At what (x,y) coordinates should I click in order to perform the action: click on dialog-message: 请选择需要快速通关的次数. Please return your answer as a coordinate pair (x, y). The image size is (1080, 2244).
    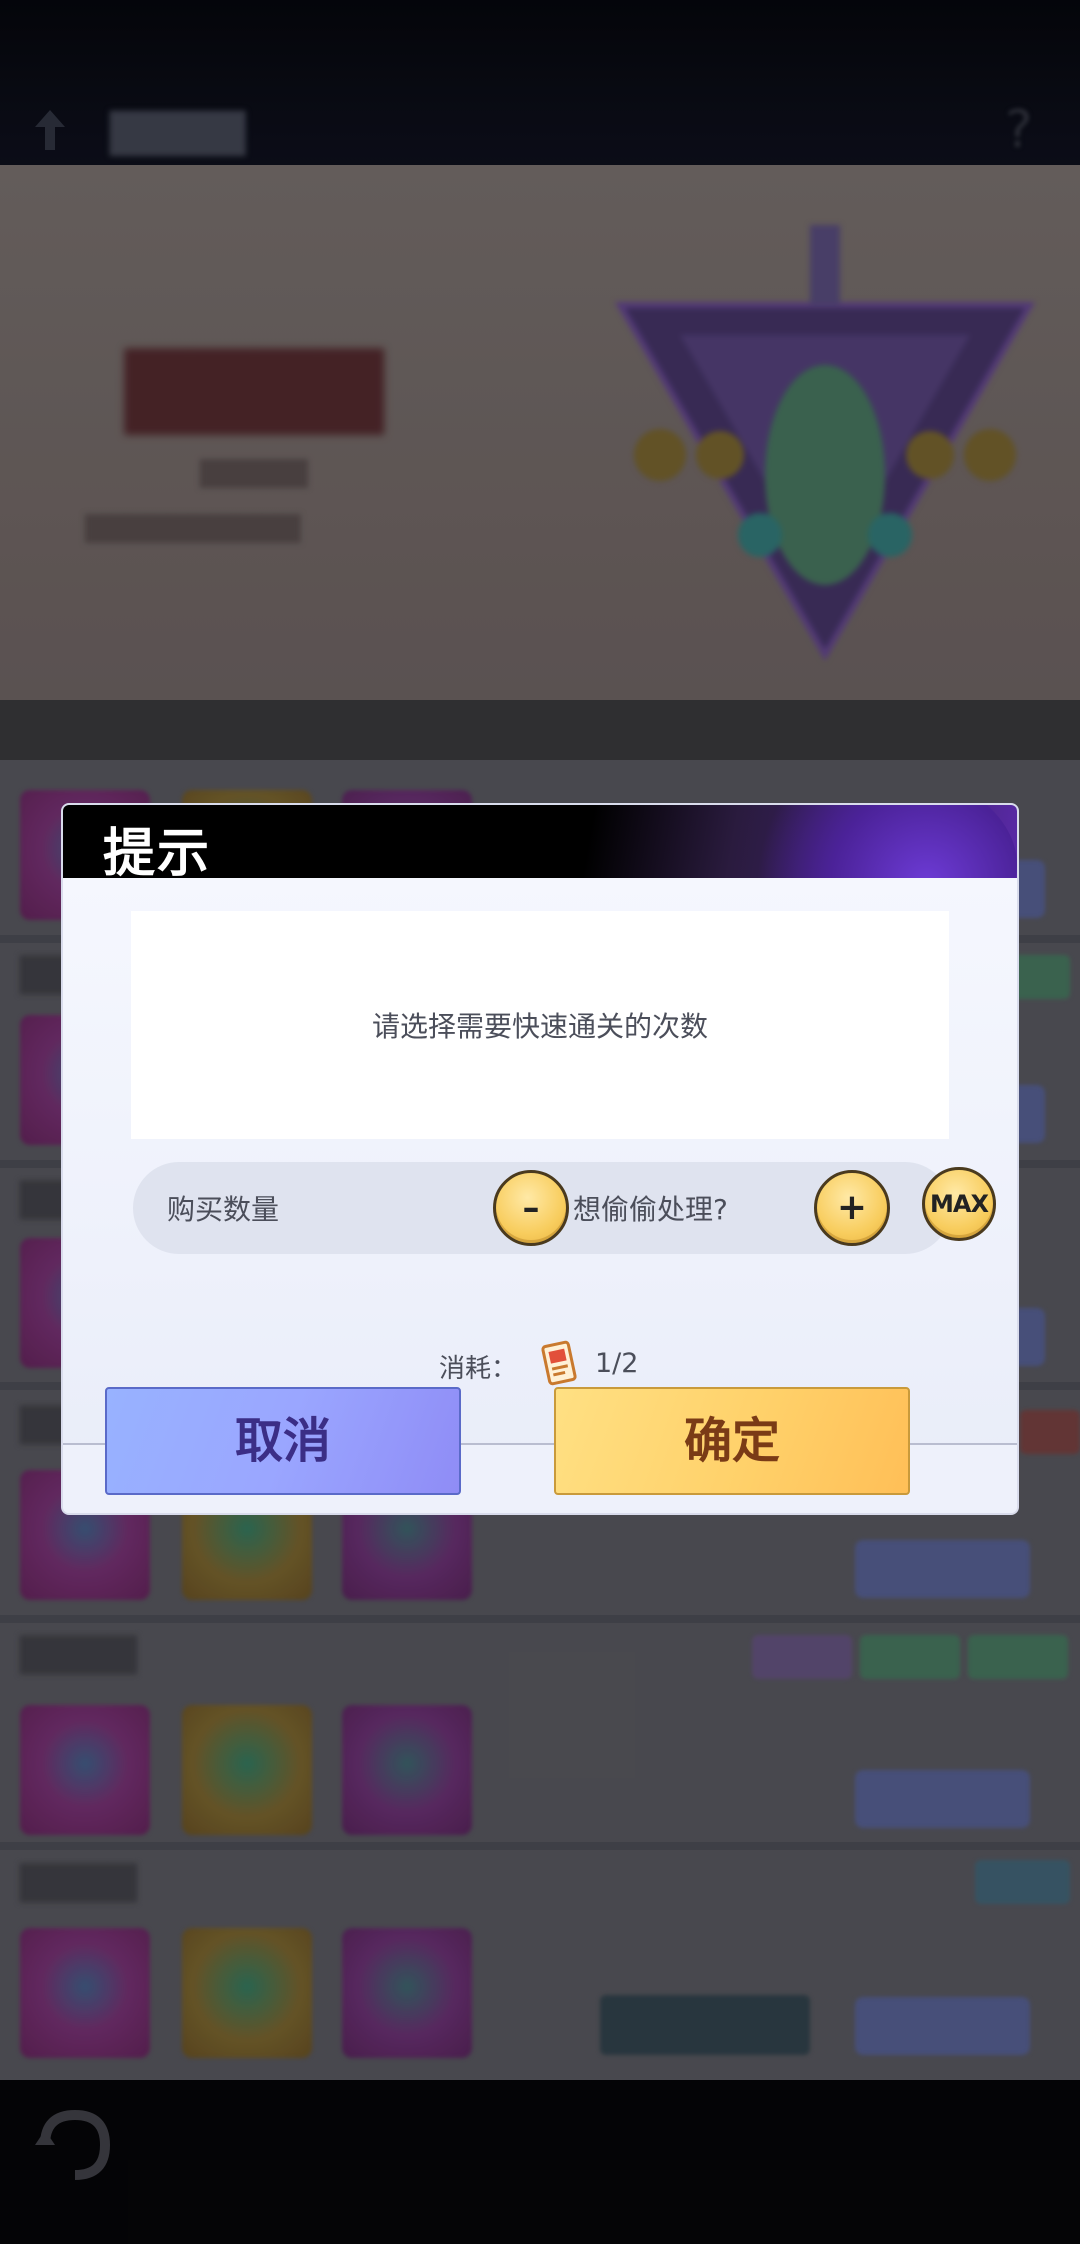
    Looking at the image, I should click on (539, 1026).